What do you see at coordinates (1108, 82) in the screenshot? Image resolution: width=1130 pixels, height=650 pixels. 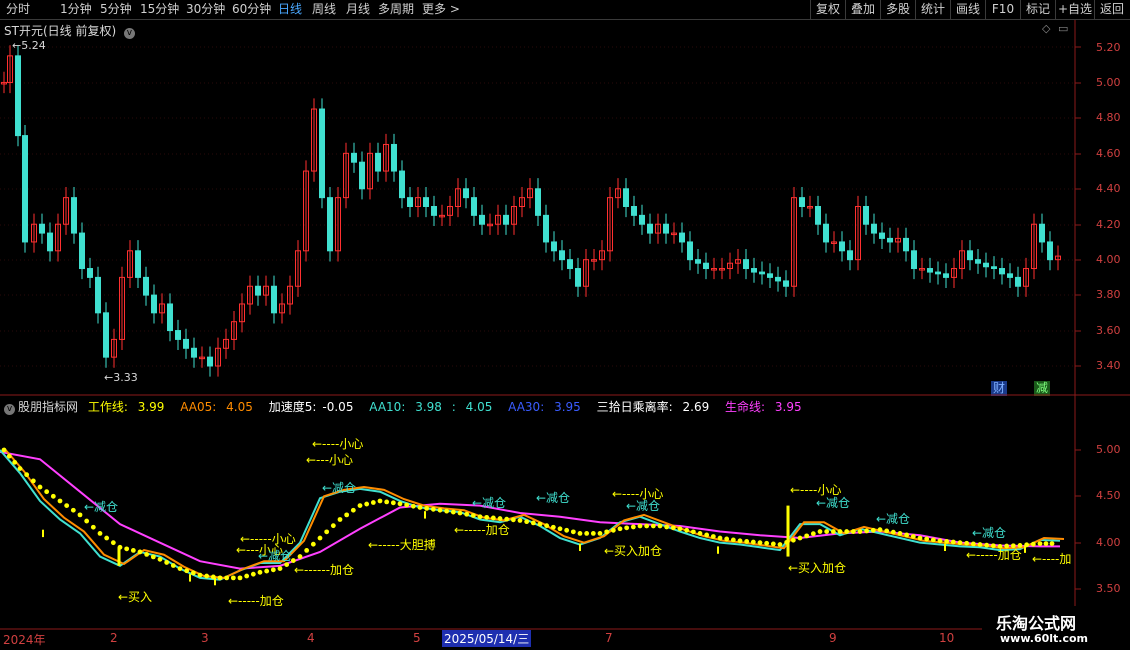 I see `y-tick: 5.00` at bounding box center [1108, 82].